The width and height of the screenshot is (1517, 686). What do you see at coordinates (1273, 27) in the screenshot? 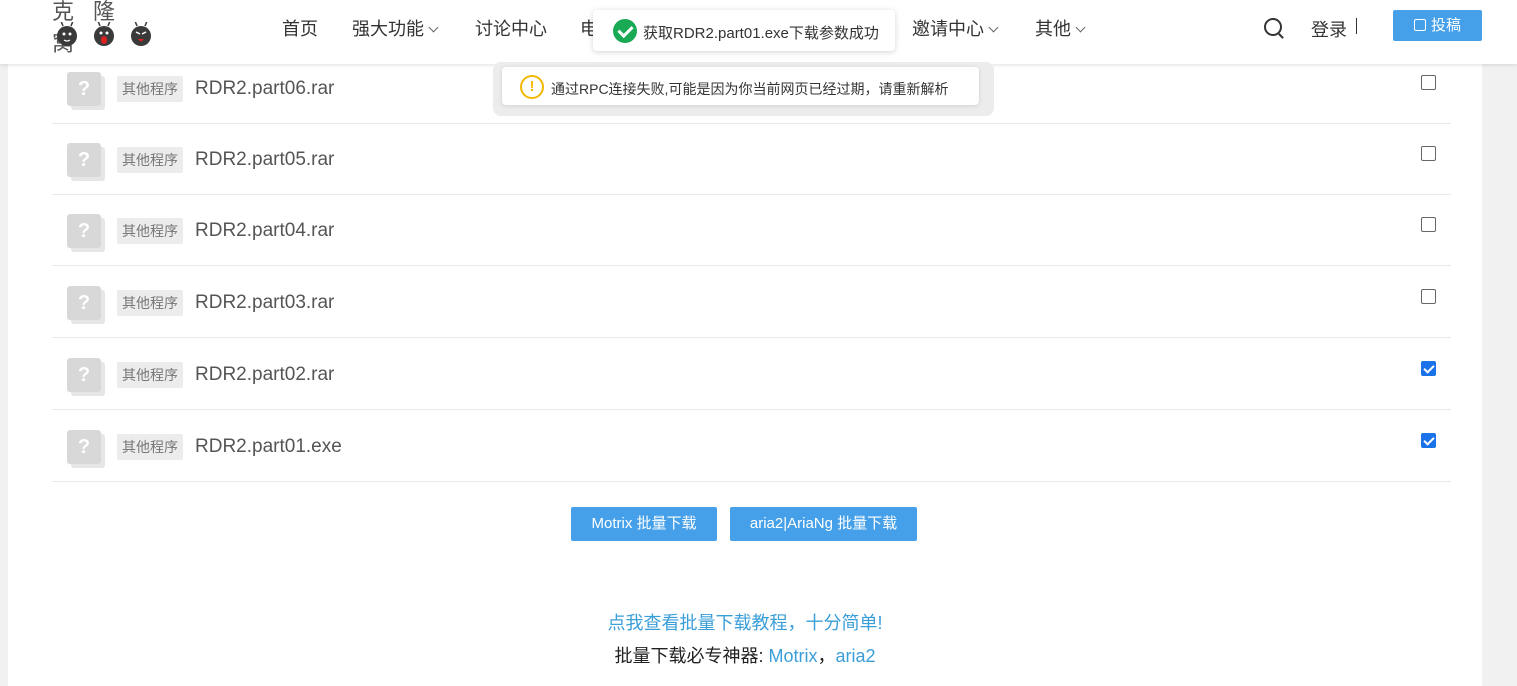
I see `search-icon` at bounding box center [1273, 27].